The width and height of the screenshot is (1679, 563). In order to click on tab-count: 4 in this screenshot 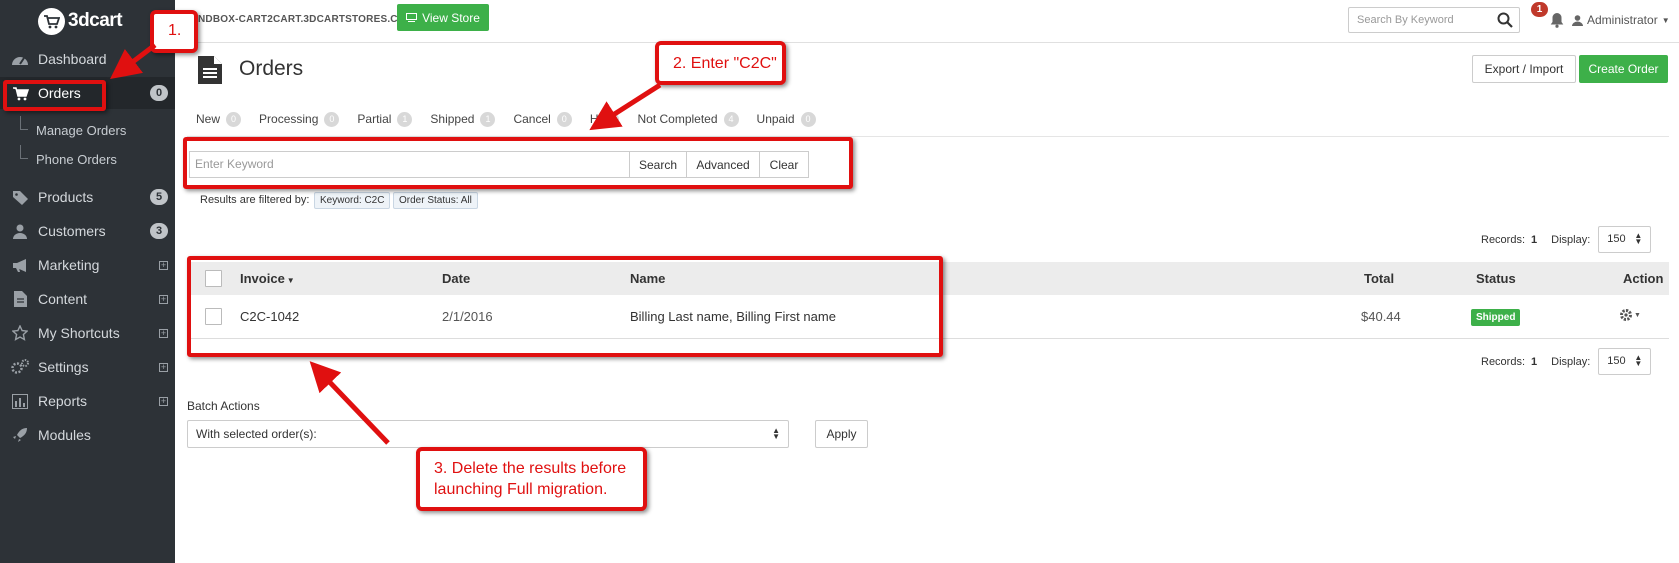, I will do `click(731, 119)`.